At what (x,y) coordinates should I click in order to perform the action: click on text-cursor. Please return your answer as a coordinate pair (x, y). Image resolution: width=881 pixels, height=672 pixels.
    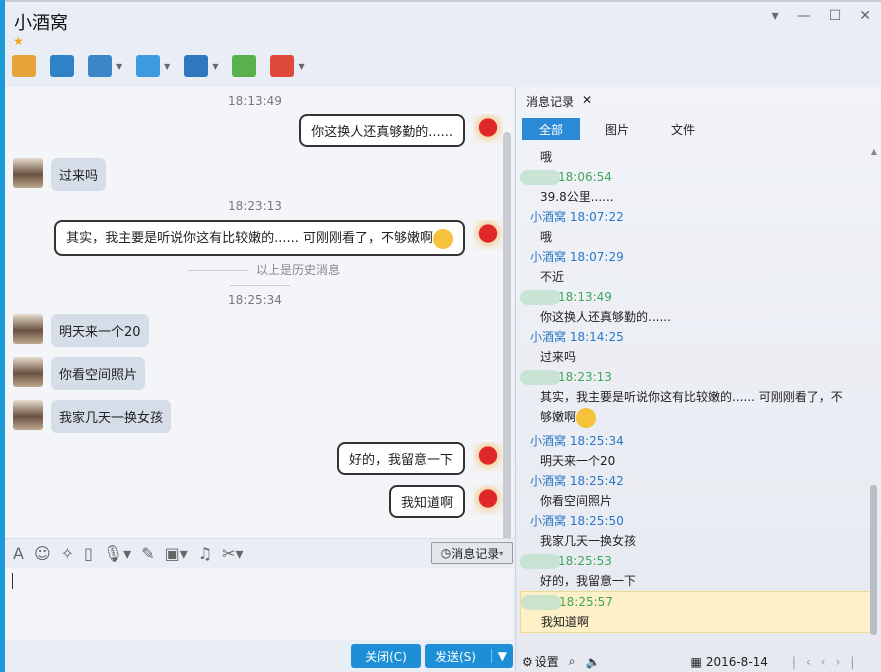
    Looking at the image, I should click on (12, 581).